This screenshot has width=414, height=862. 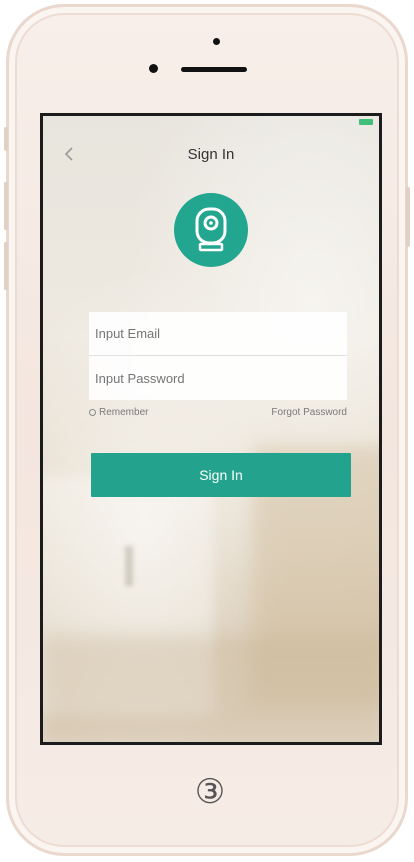 I want to click on proximity-sensor-icon, so click(x=153, y=68).